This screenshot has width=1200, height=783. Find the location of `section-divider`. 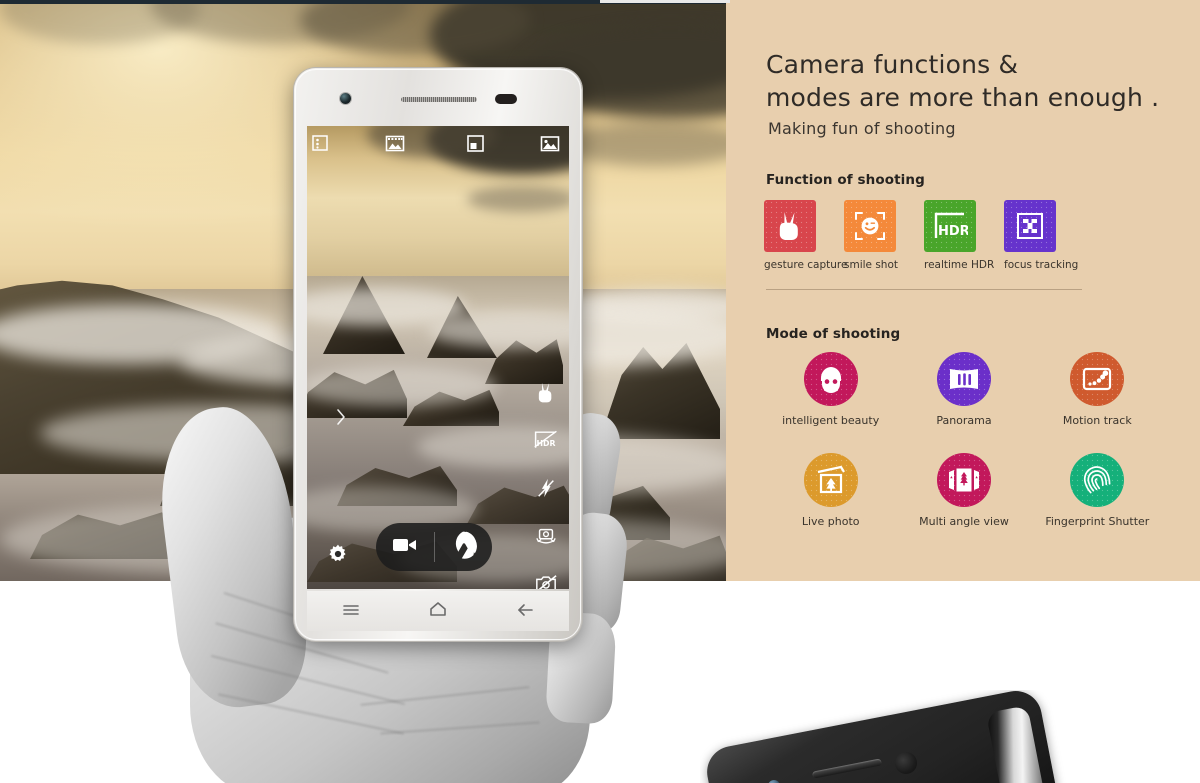

section-divider is located at coordinates (924, 289).